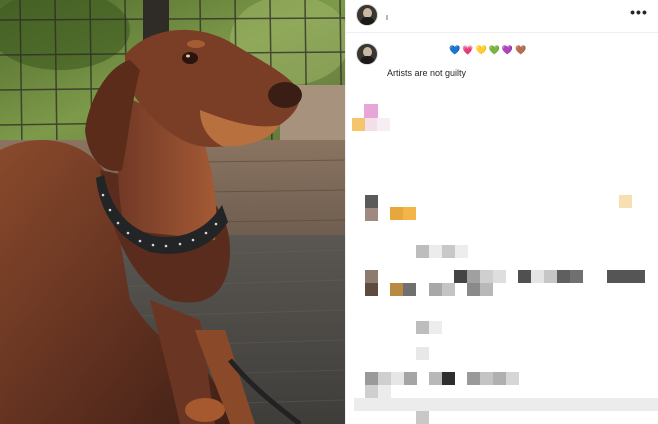  Describe the element at coordinates (455, 50) in the screenshot. I see `blue-heart-emoji: 💙` at that location.